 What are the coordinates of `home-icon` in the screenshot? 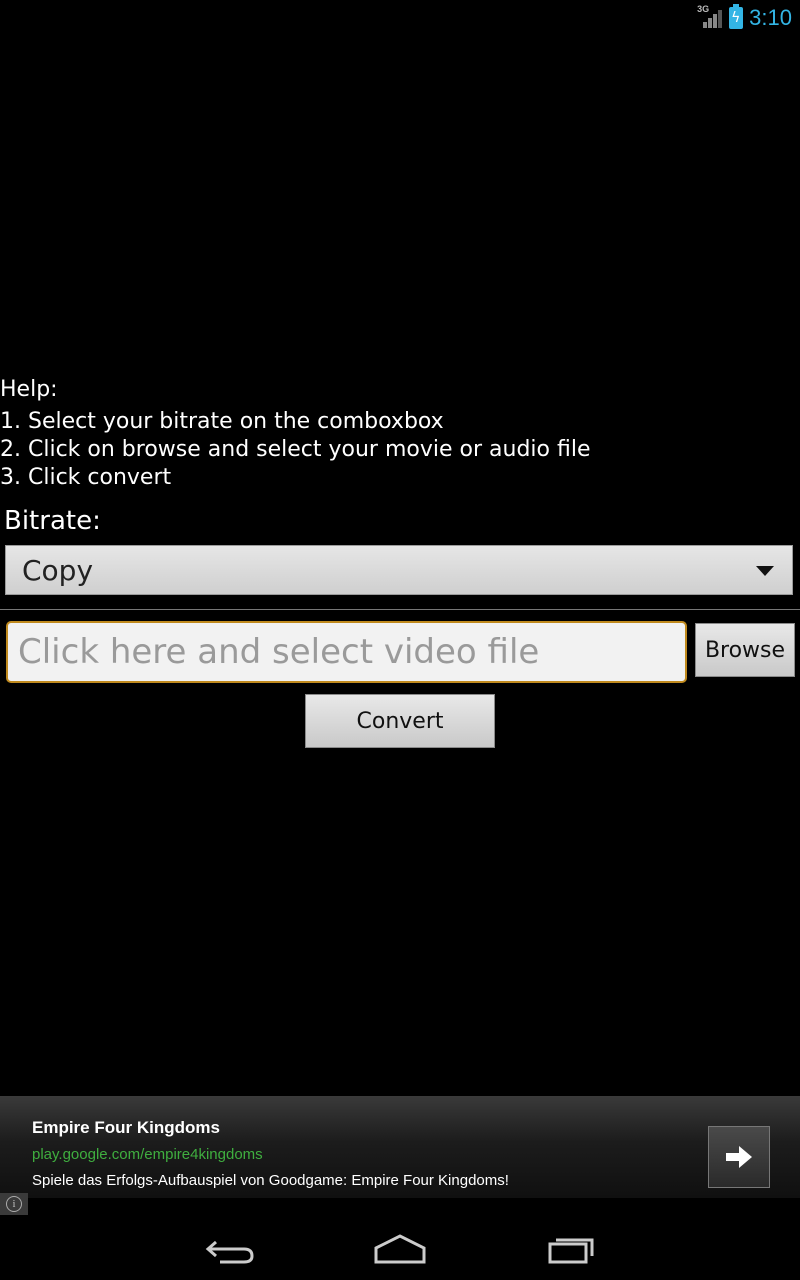 It's located at (400, 1249).